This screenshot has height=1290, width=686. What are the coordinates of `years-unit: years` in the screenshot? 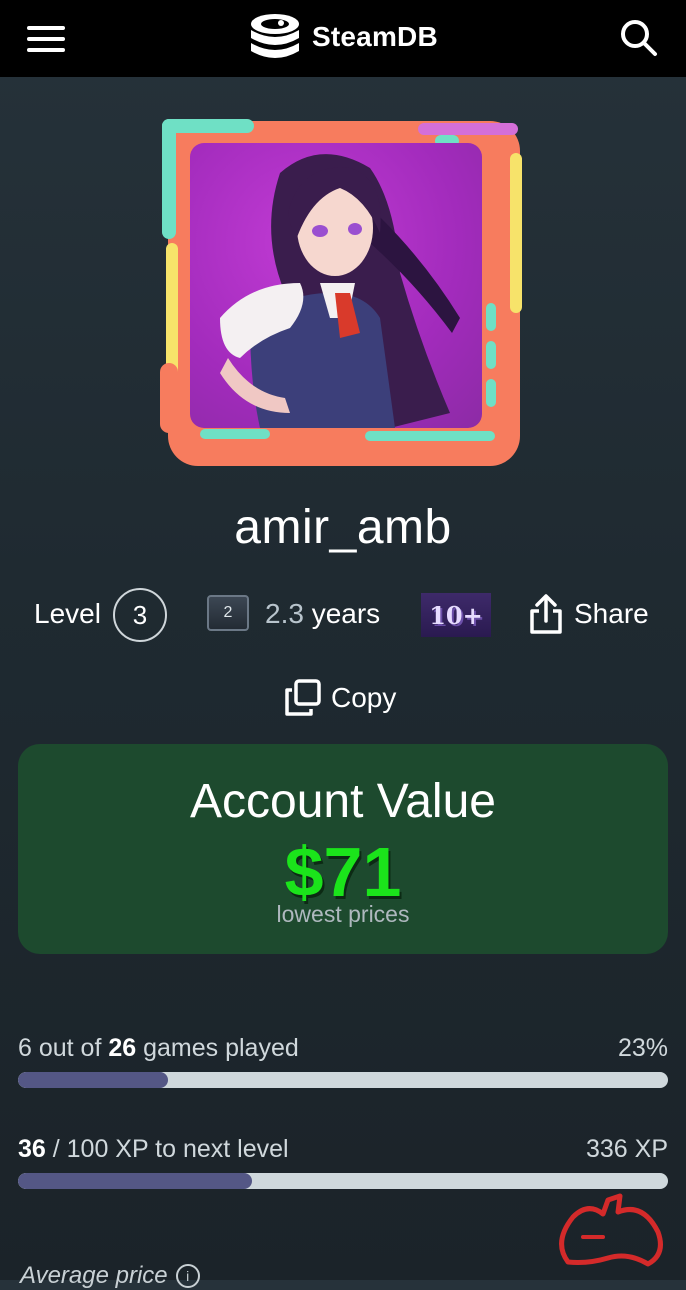 It's located at (342, 613).